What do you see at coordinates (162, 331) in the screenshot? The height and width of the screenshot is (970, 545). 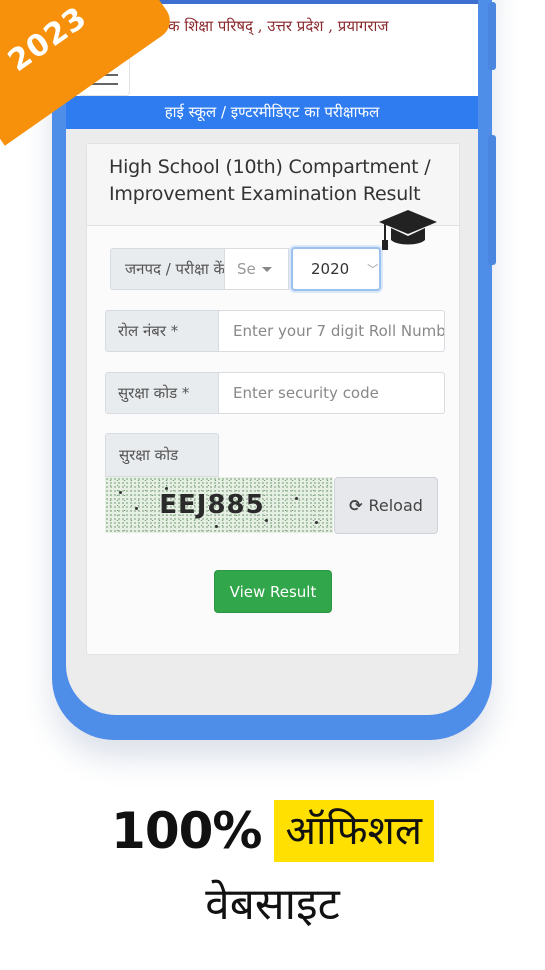 I see `roll-number-label: रोल नंबर *` at bounding box center [162, 331].